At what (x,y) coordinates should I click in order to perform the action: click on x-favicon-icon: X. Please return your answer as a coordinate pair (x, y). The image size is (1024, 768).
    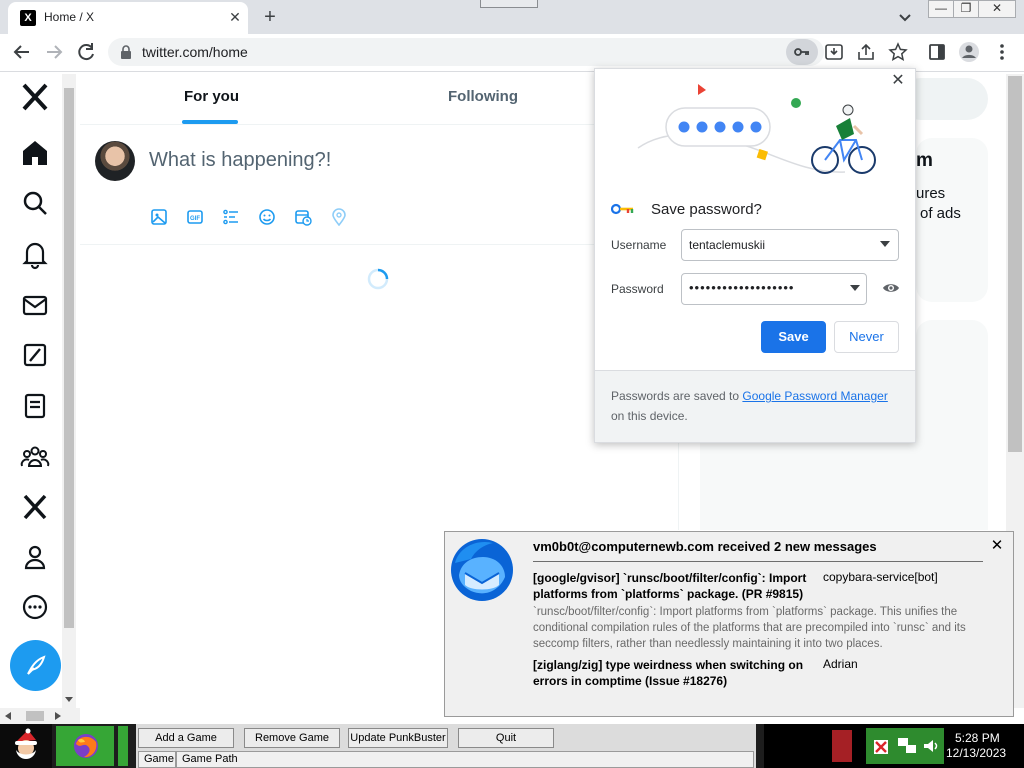
    Looking at the image, I should click on (28, 18).